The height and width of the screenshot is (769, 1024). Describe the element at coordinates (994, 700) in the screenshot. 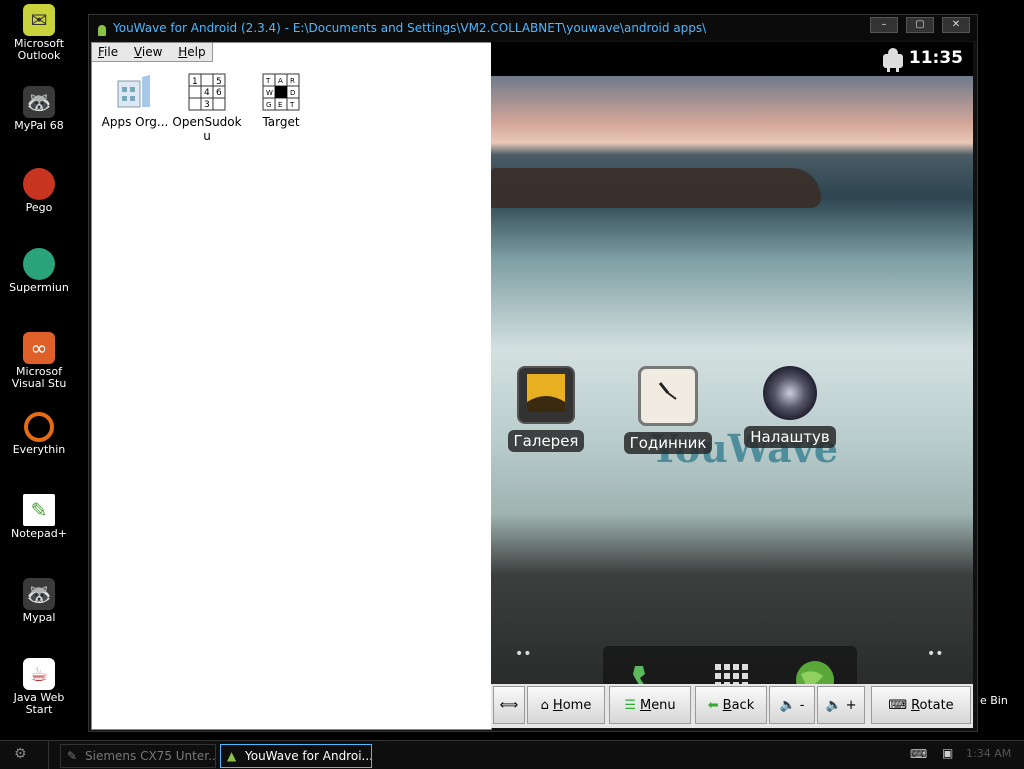

I see `desktop-icon-recycle-bin-label: e Bin` at that location.